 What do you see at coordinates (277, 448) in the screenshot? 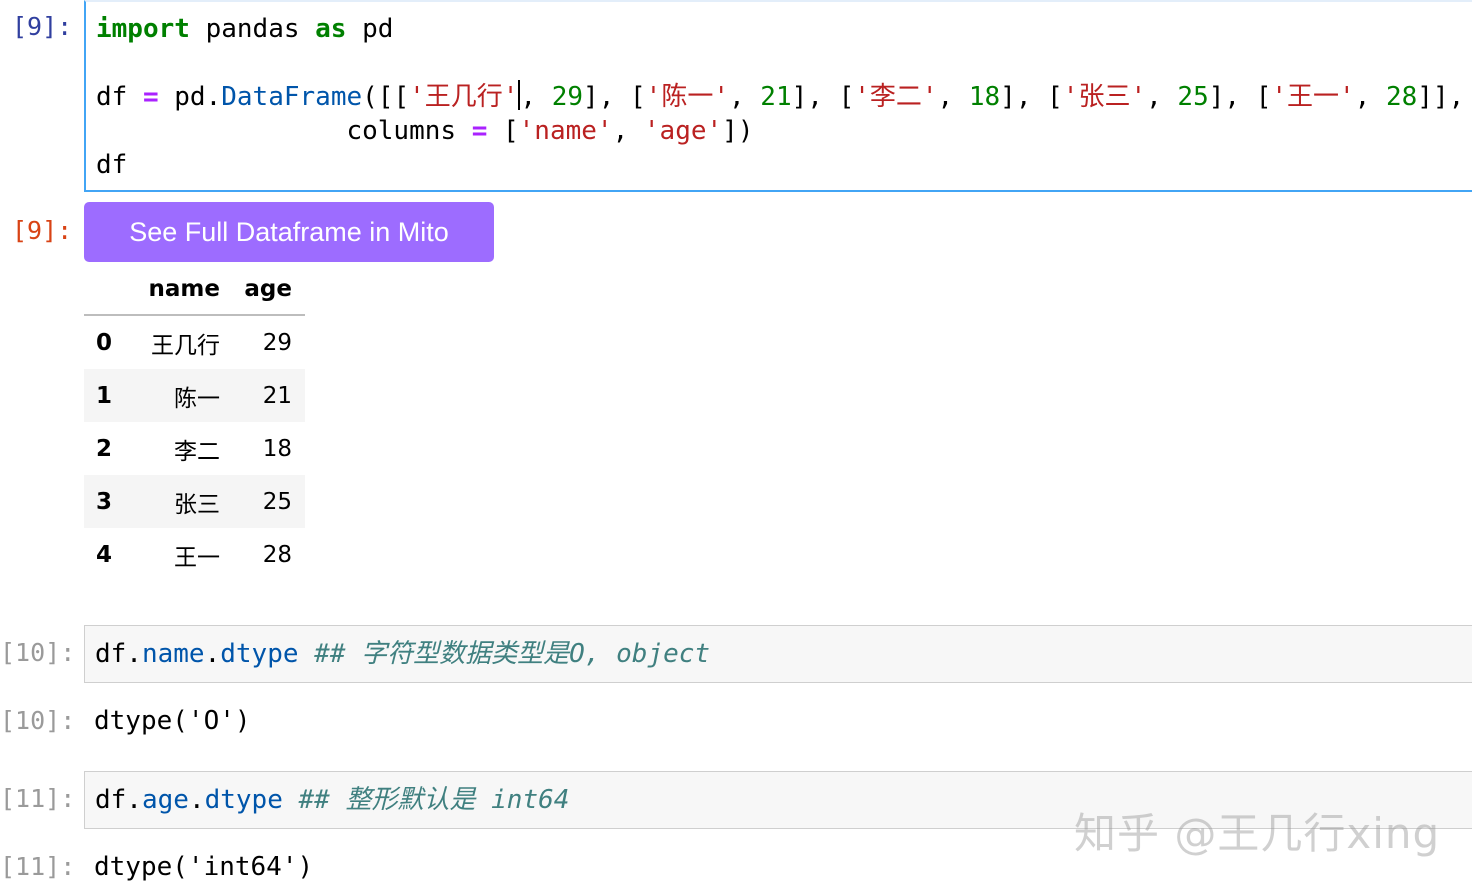
I see `cell-age: 18` at bounding box center [277, 448].